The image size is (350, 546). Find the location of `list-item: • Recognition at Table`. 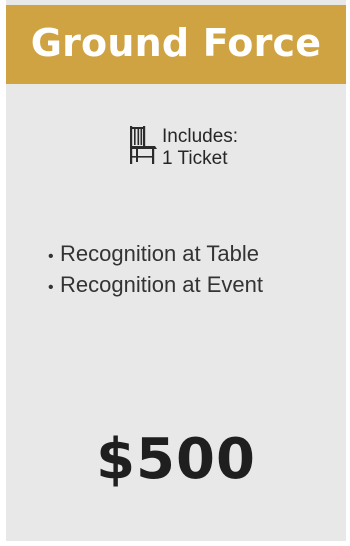

list-item: • Recognition at Table is located at coordinates (155, 255).